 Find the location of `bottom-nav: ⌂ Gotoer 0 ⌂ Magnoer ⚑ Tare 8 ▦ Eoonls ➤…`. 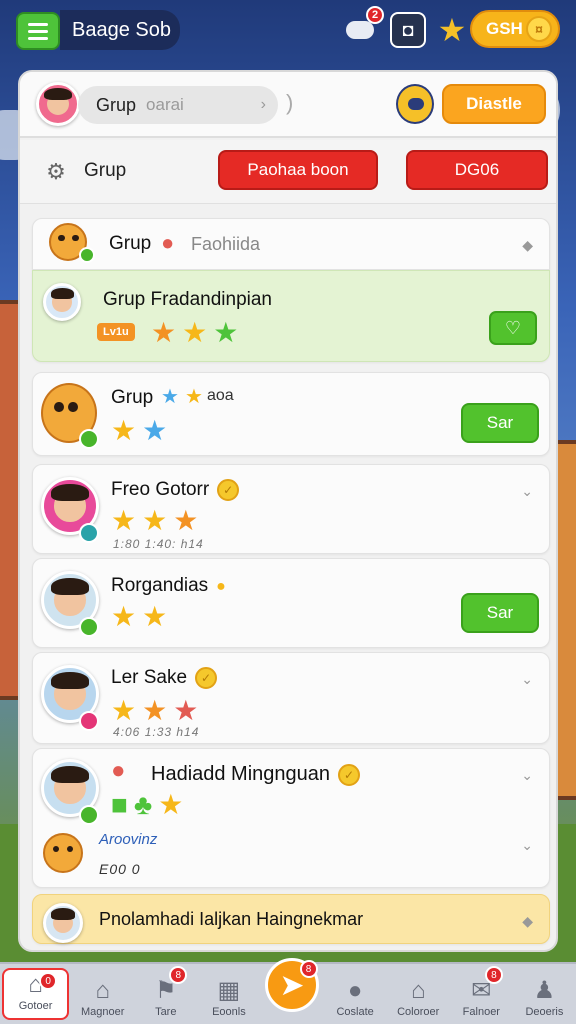

bottom-nav: ⌂ Gotoer 0 ⌂ Magnoer ⚑ Tare 8 ▦ Eoonls ➤… is located at coordinates (288, 991).